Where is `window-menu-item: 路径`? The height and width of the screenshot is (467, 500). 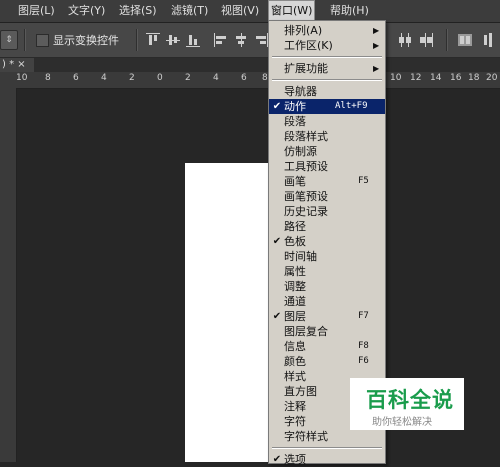
window-menu-item: 路径 is located at coordinates (327, 226).